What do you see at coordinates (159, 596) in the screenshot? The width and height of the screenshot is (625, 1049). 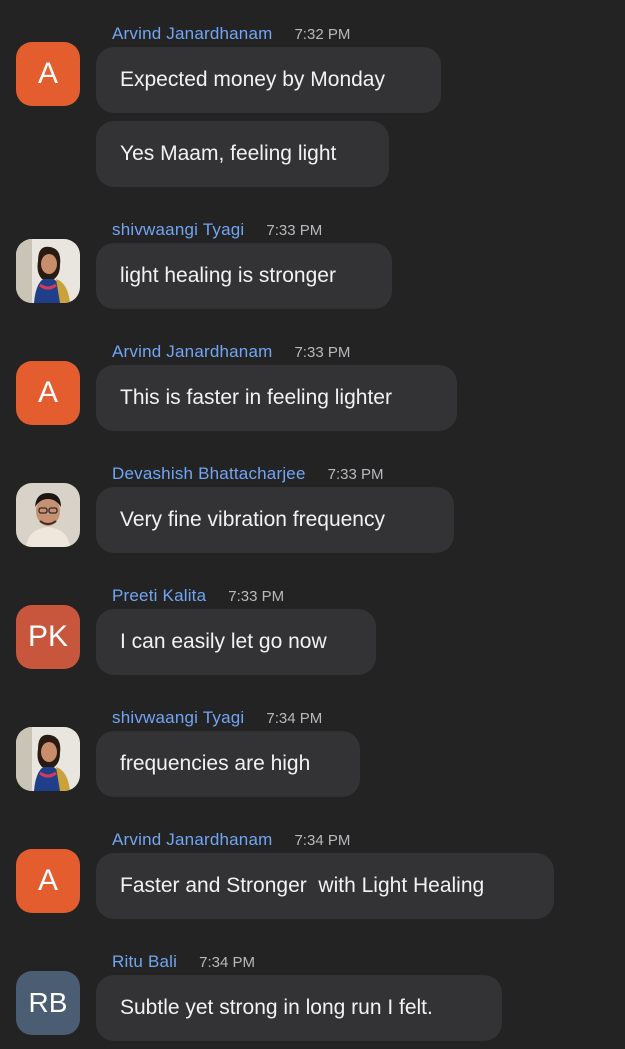 I see `sender-name: Preeti Kalita` at bounding box center [159, 596].